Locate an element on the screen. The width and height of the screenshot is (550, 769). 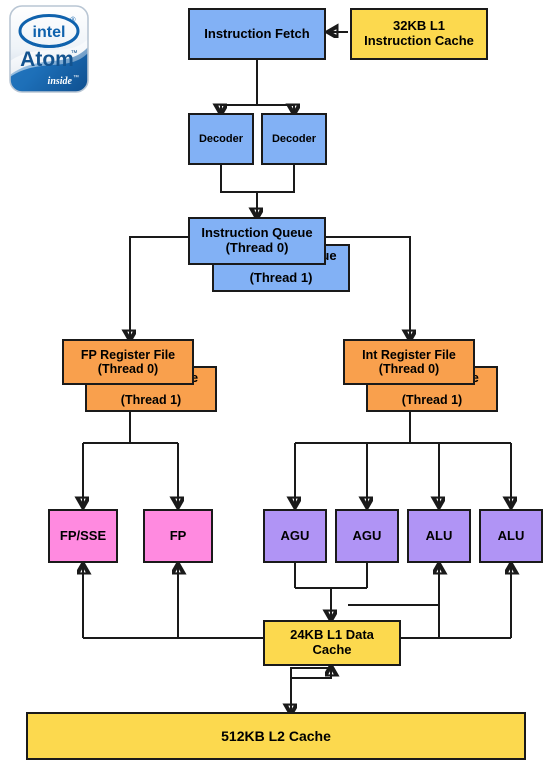
block-l1-instruction-cache-line2: Instruction Cache is located at coordinates (419, 40).